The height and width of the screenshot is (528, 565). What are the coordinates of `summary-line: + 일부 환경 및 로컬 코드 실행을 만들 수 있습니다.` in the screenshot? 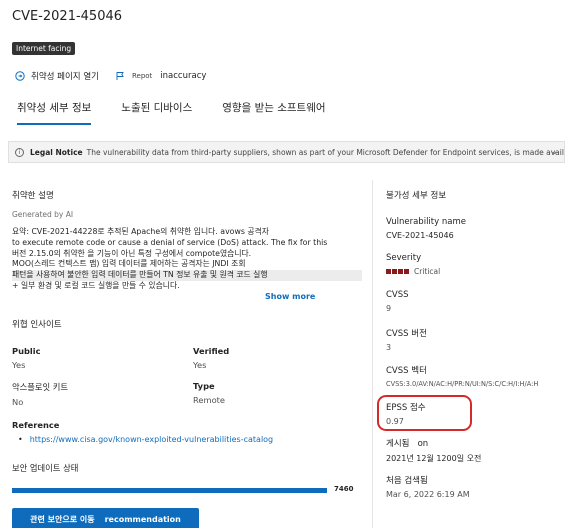 It's located at (96, 285).